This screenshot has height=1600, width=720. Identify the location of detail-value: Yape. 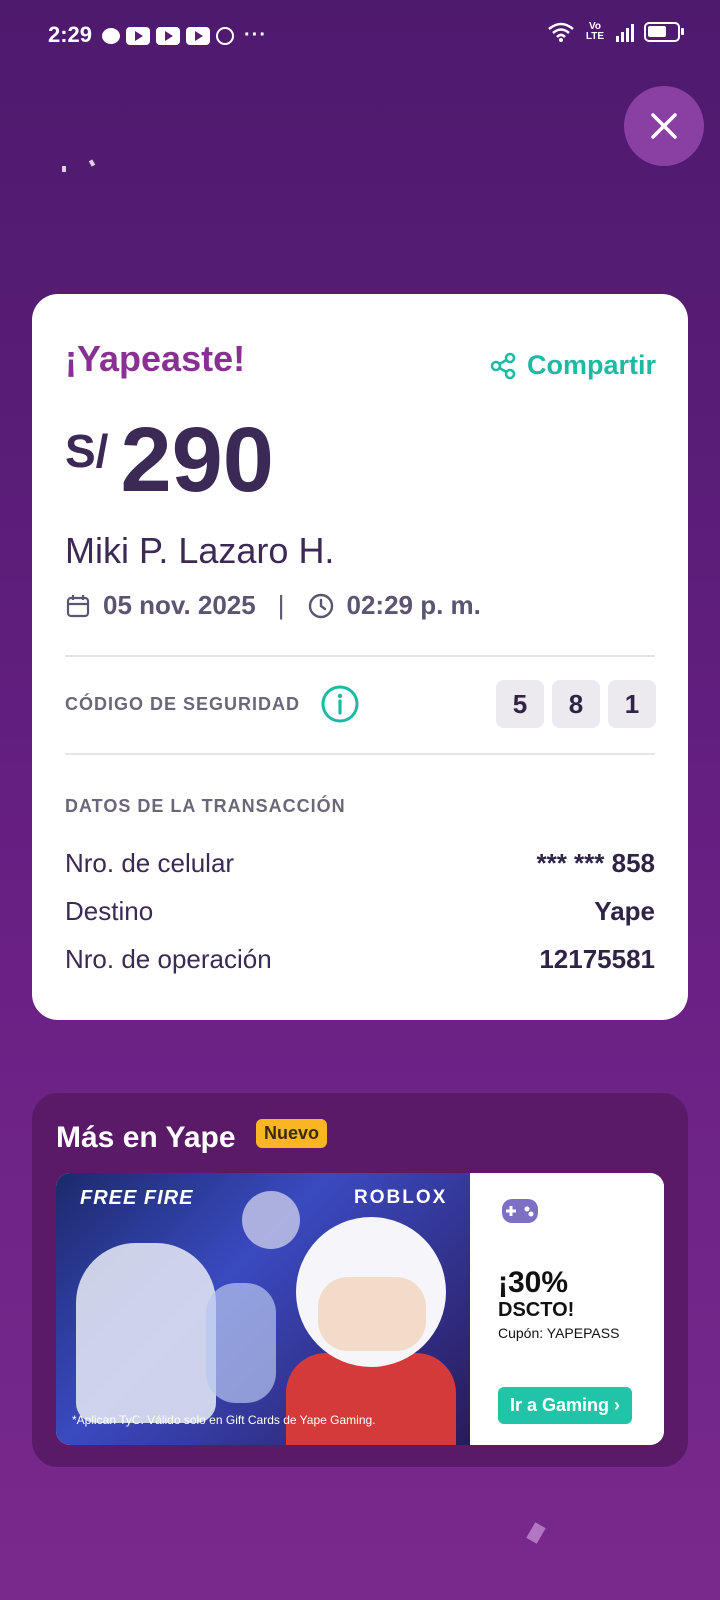
(624, 911).